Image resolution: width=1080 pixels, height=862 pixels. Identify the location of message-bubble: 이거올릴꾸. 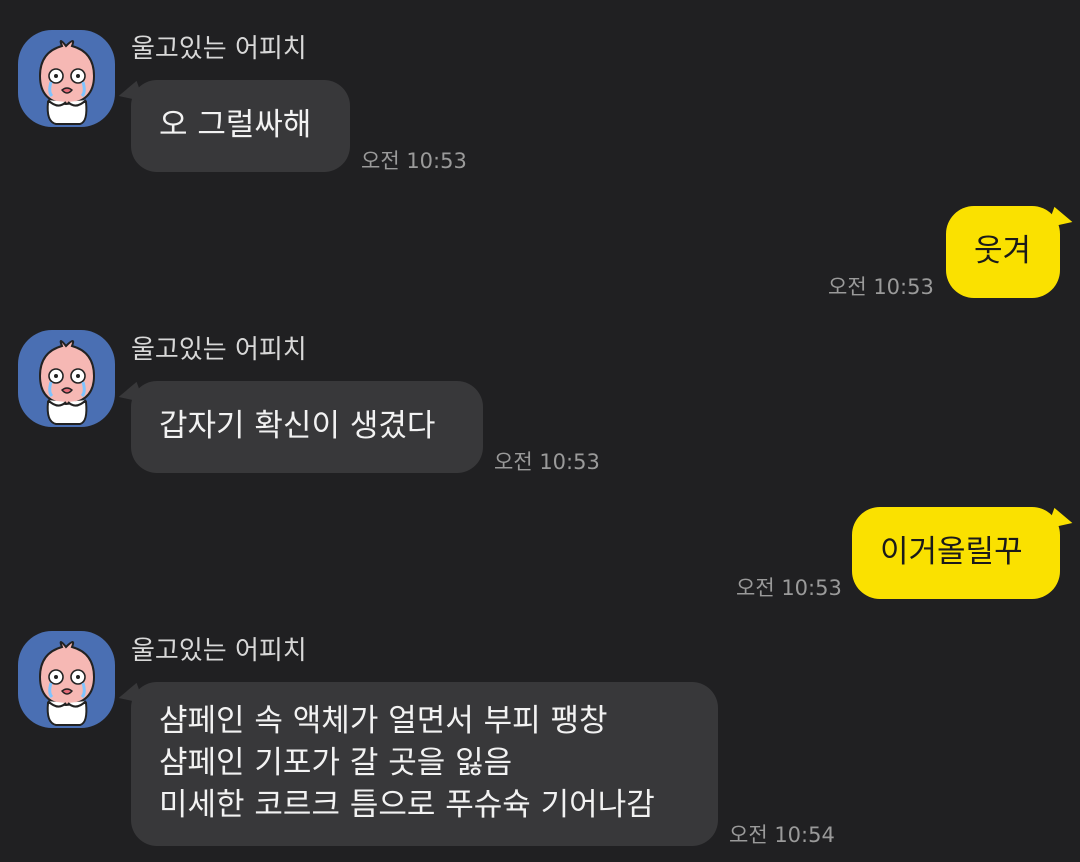
(956, 553).